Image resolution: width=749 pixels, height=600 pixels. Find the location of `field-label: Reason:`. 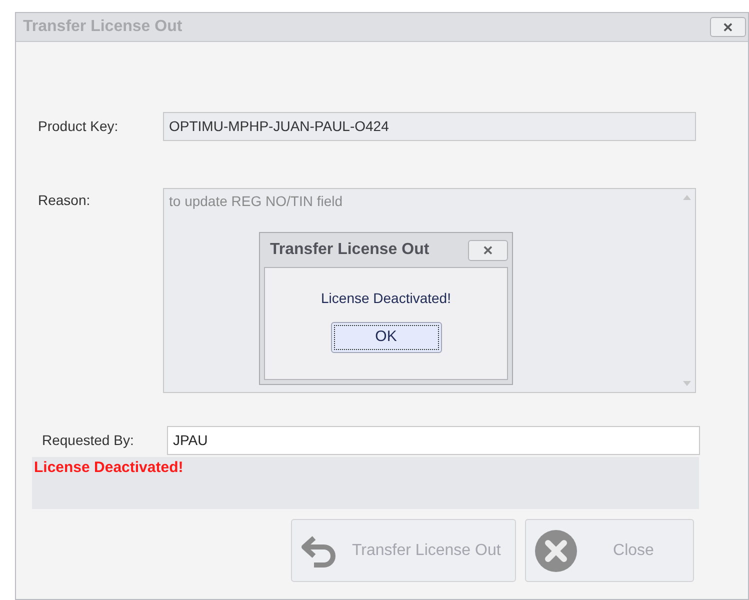

field-label: Reason: is located at coordinates (64, 200).